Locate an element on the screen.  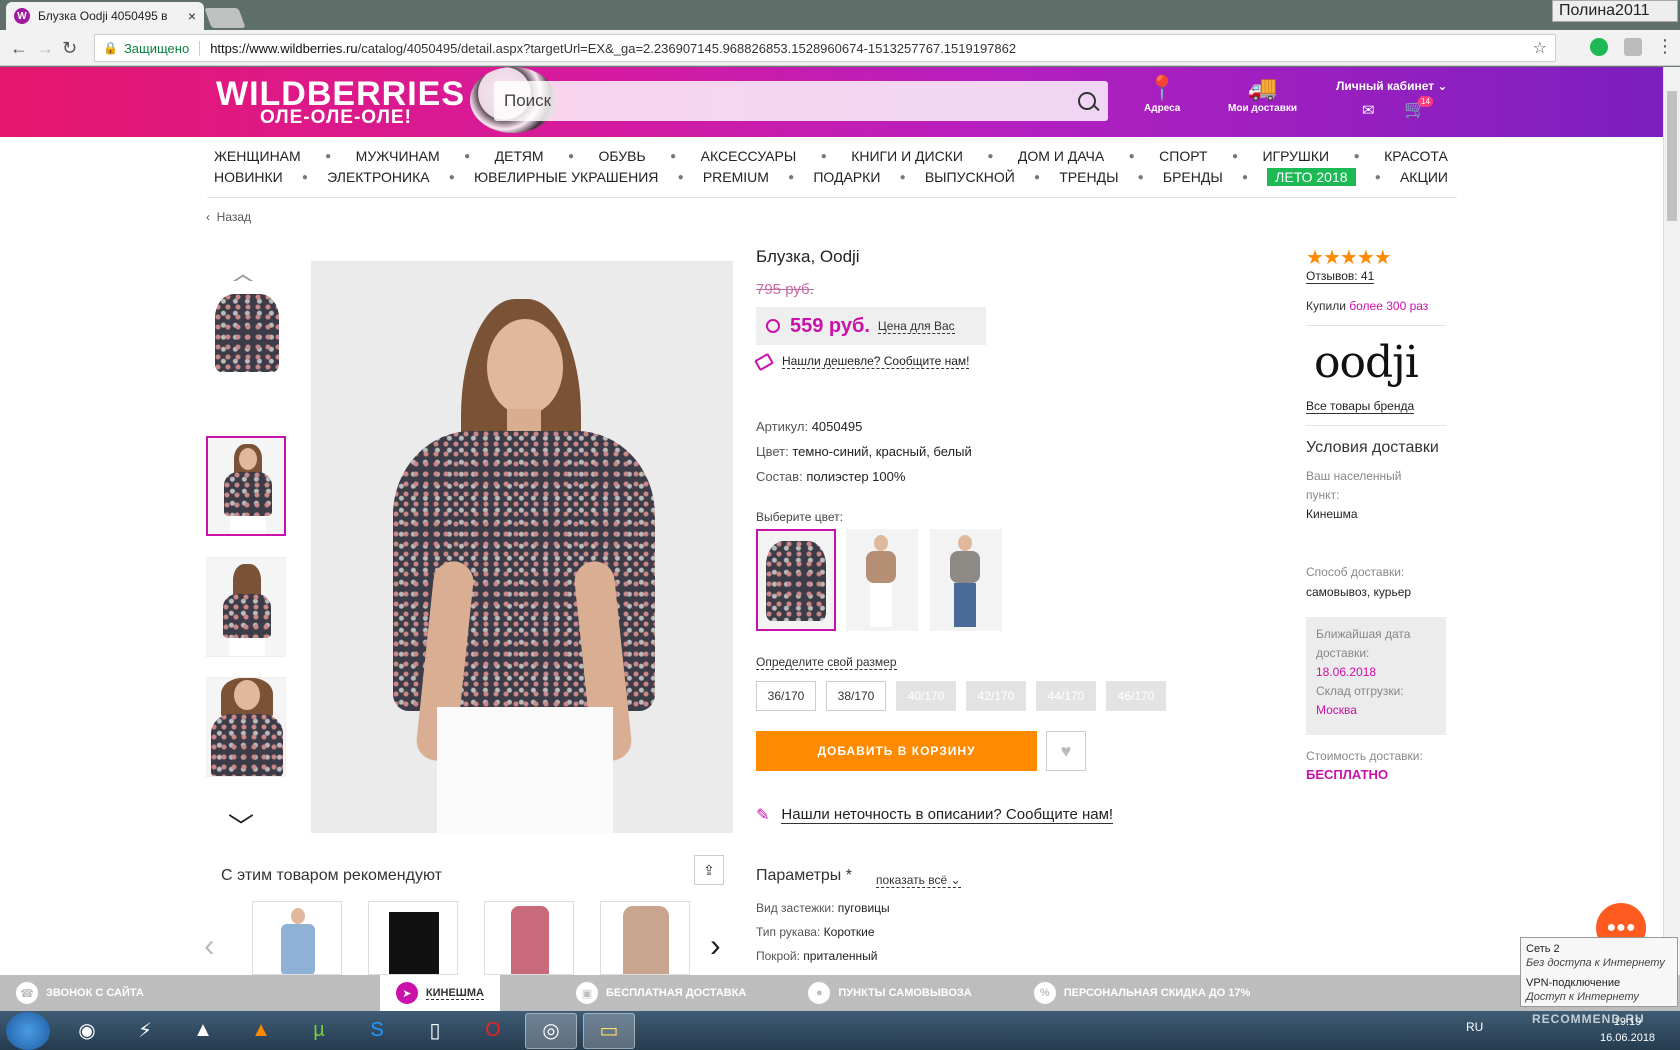
menu-item: PREMIUM is located at coordinates (736, 177).